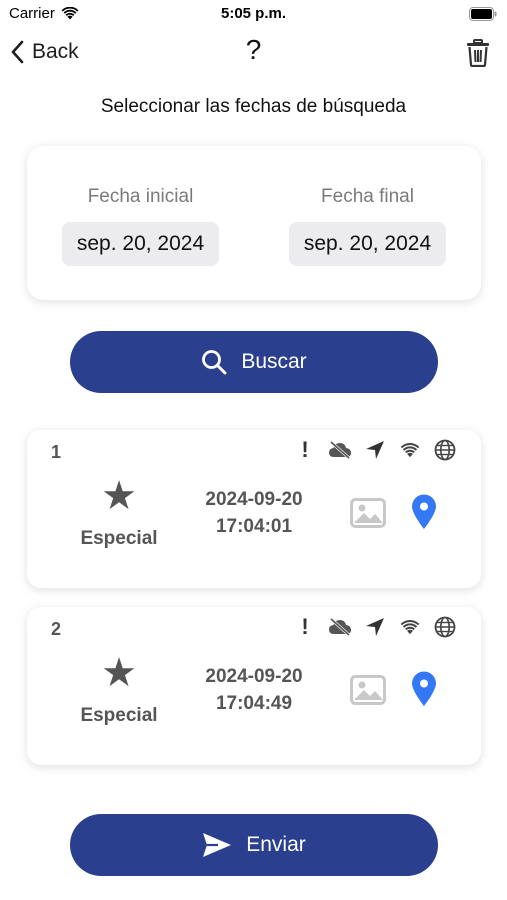  I want to click on send-icon, so click(217, 845).